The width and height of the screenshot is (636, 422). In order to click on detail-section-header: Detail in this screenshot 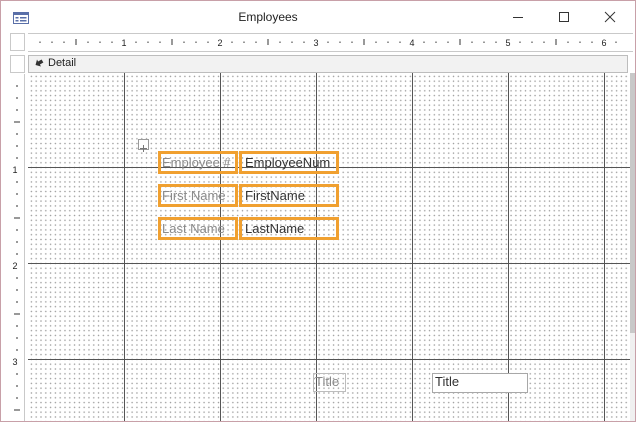, I will do `click(318, 63)`.